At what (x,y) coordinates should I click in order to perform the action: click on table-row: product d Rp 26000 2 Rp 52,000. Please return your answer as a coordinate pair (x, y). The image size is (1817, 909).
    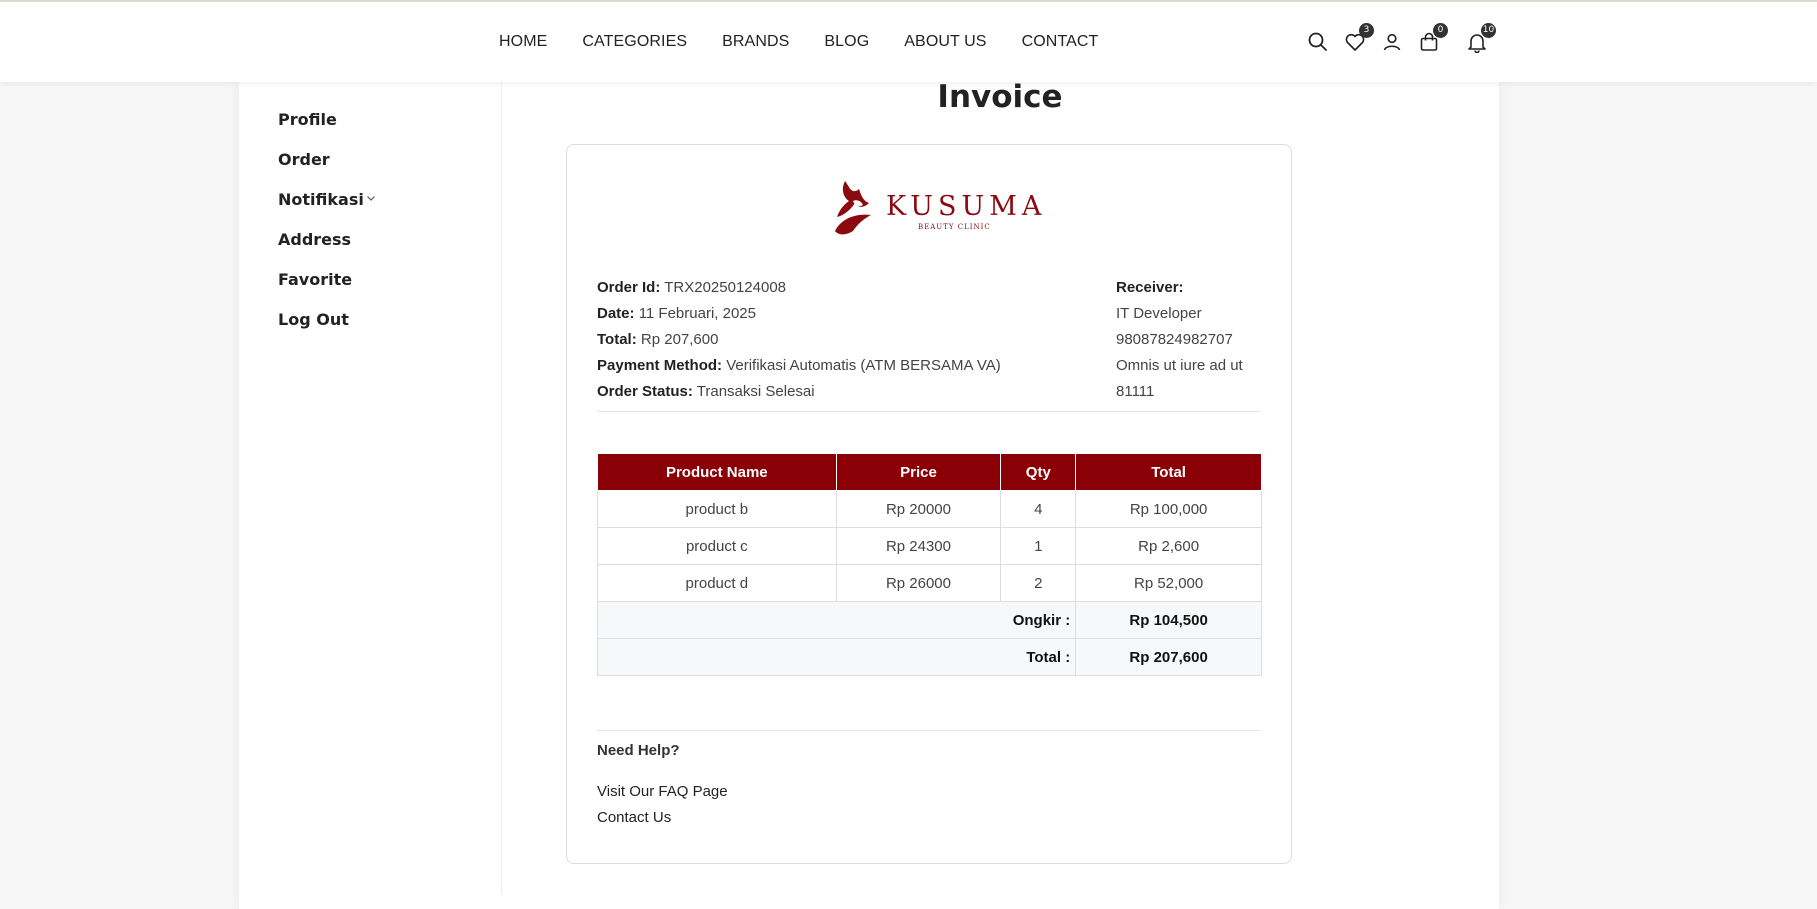
    Looking at the image, I should click on (929, 583).